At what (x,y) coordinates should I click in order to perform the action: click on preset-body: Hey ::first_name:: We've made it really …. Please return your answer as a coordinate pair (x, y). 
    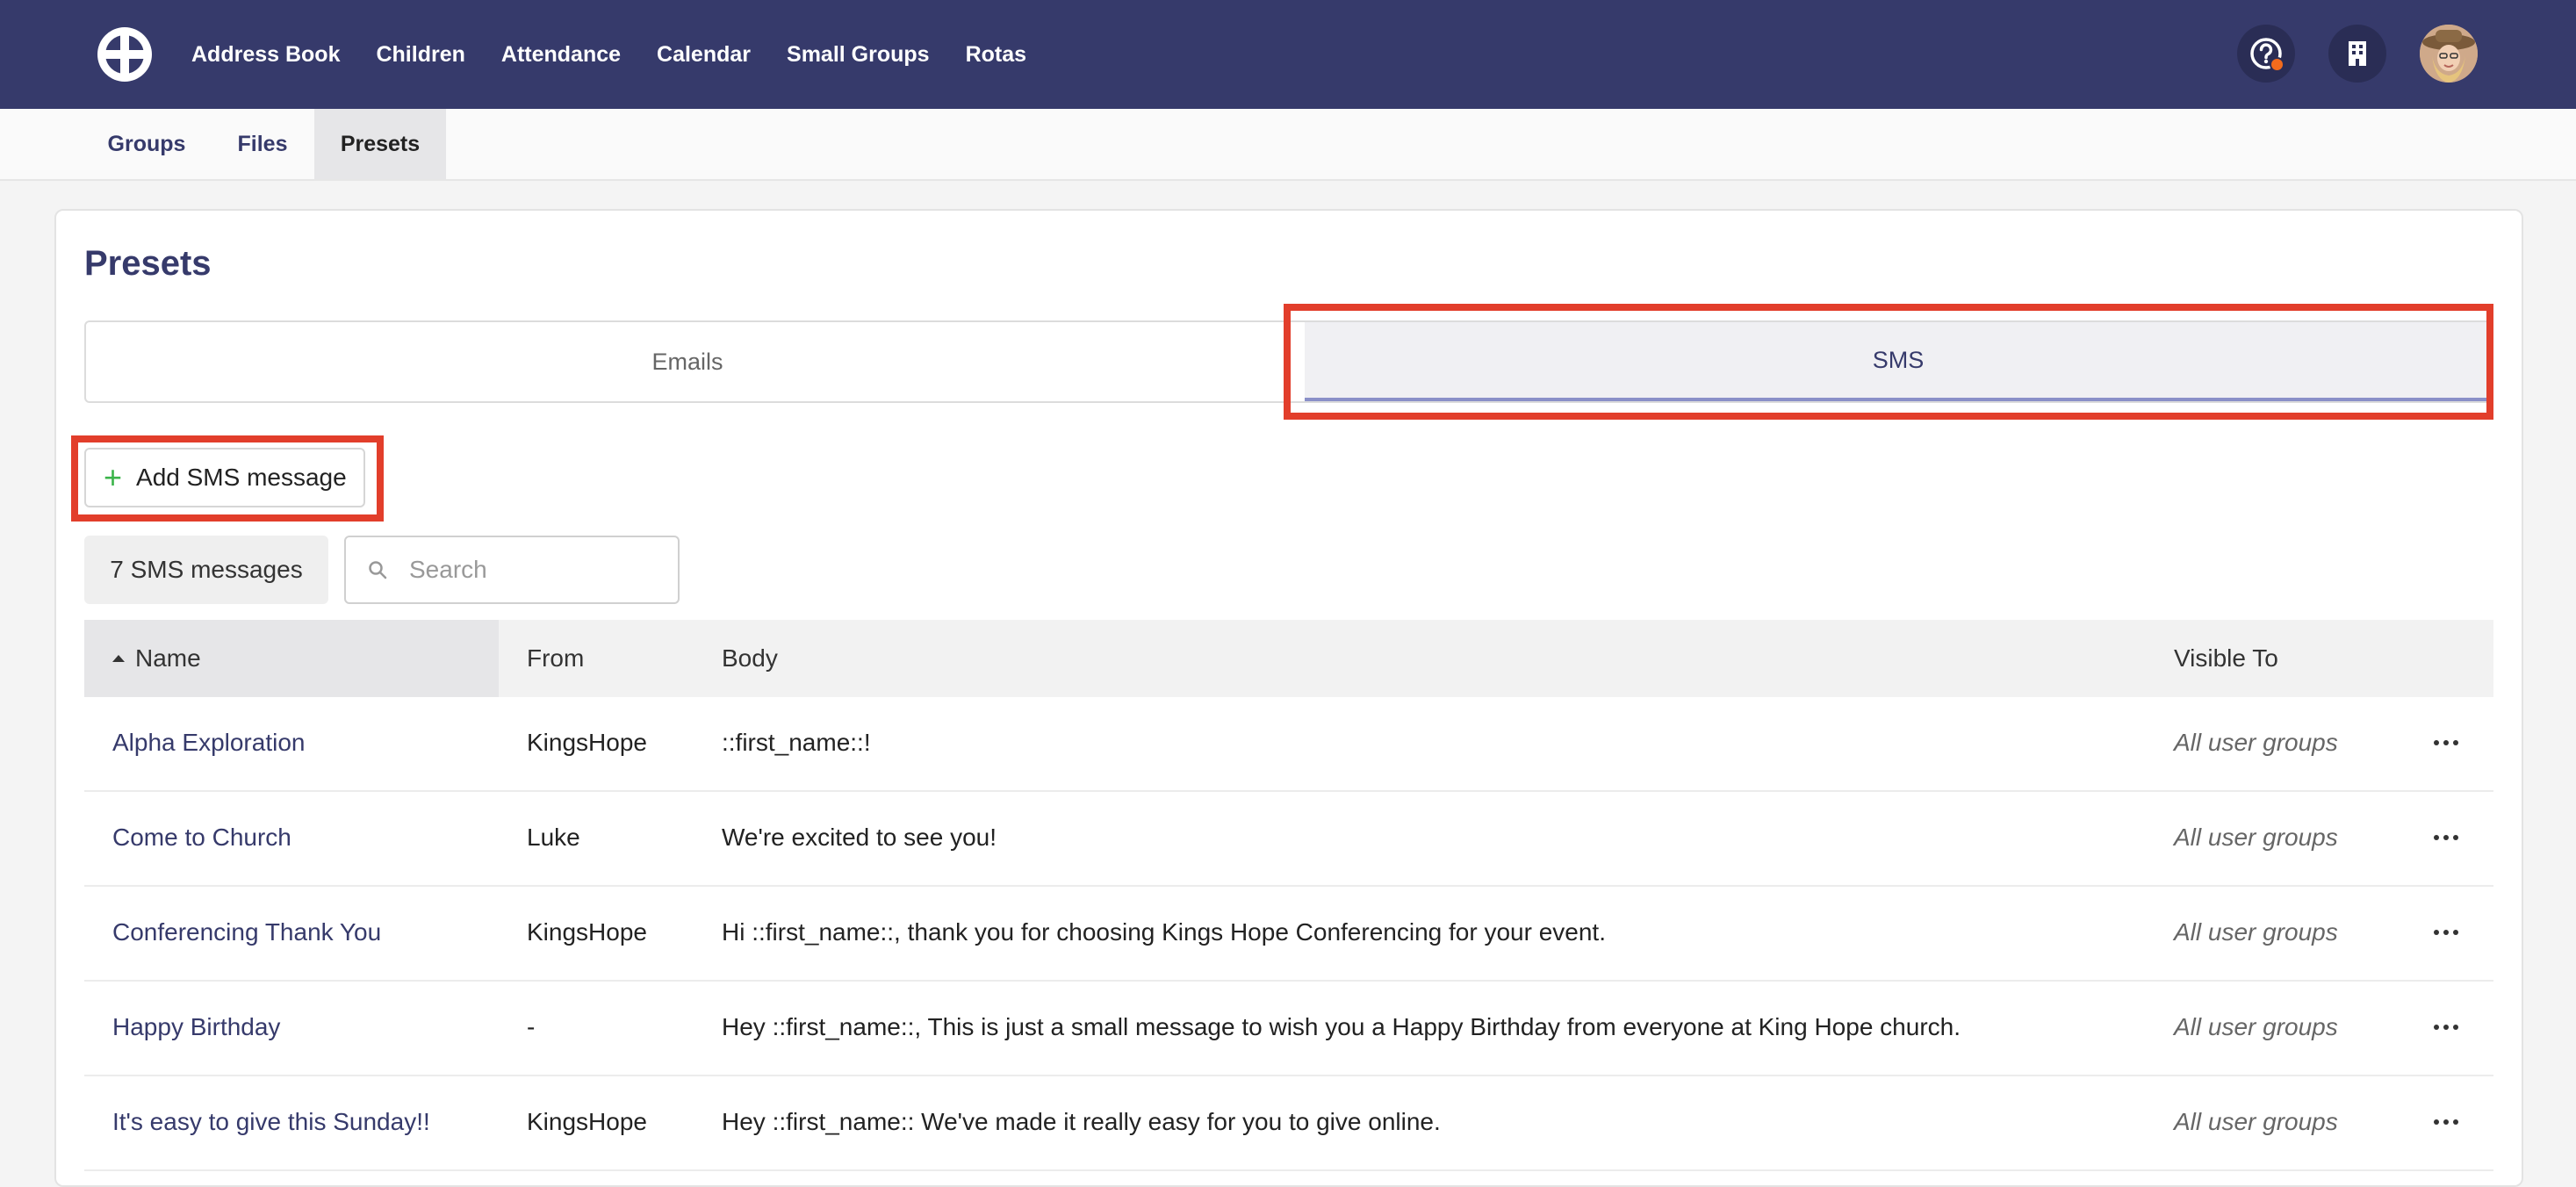
    Looking at the image, I should click on (1081, 1121).